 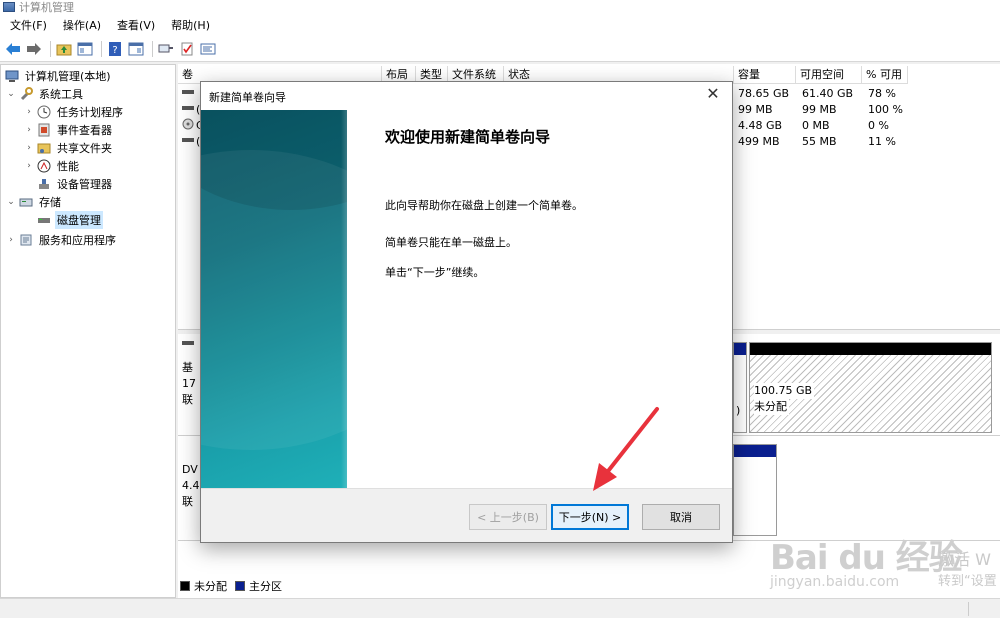 What do you see at coordinates (451, 242) in the screenshot?
I see `wizard-note: 简单卷只能在单一磁盘上。` at bounding box center [451, 242].